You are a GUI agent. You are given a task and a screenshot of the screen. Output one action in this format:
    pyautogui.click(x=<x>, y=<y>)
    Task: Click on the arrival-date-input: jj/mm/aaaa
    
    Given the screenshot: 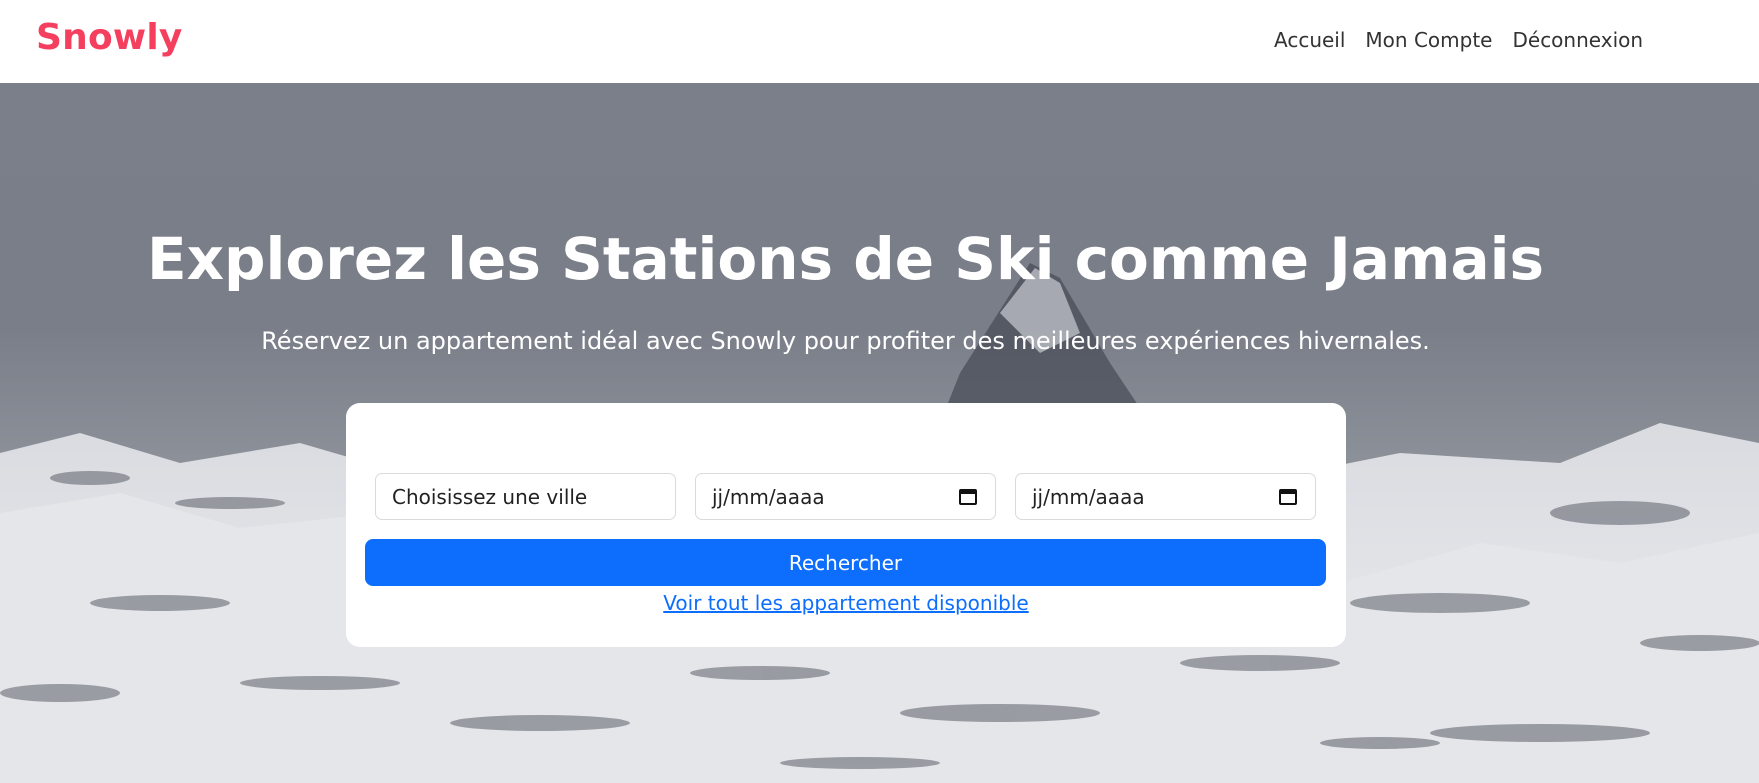 What is the action you would take?
    pyautogui.click(x=845, y=496)
    